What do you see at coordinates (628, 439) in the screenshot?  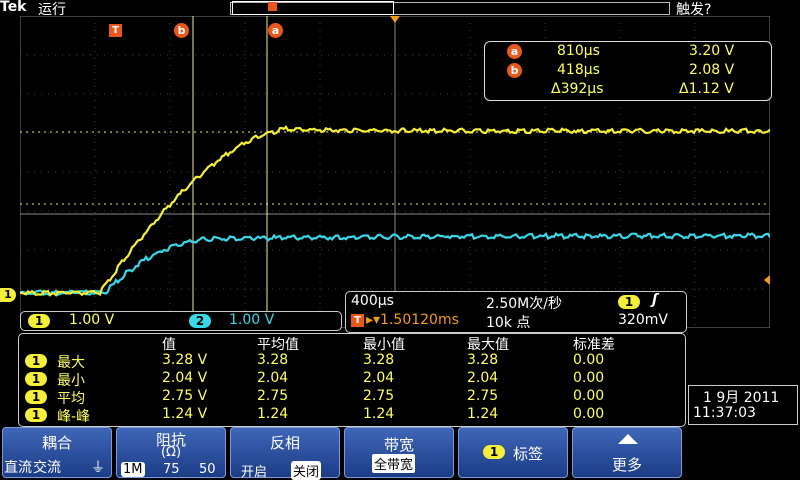 I see `up-arrow-icon` at bounding box center [628, 439].